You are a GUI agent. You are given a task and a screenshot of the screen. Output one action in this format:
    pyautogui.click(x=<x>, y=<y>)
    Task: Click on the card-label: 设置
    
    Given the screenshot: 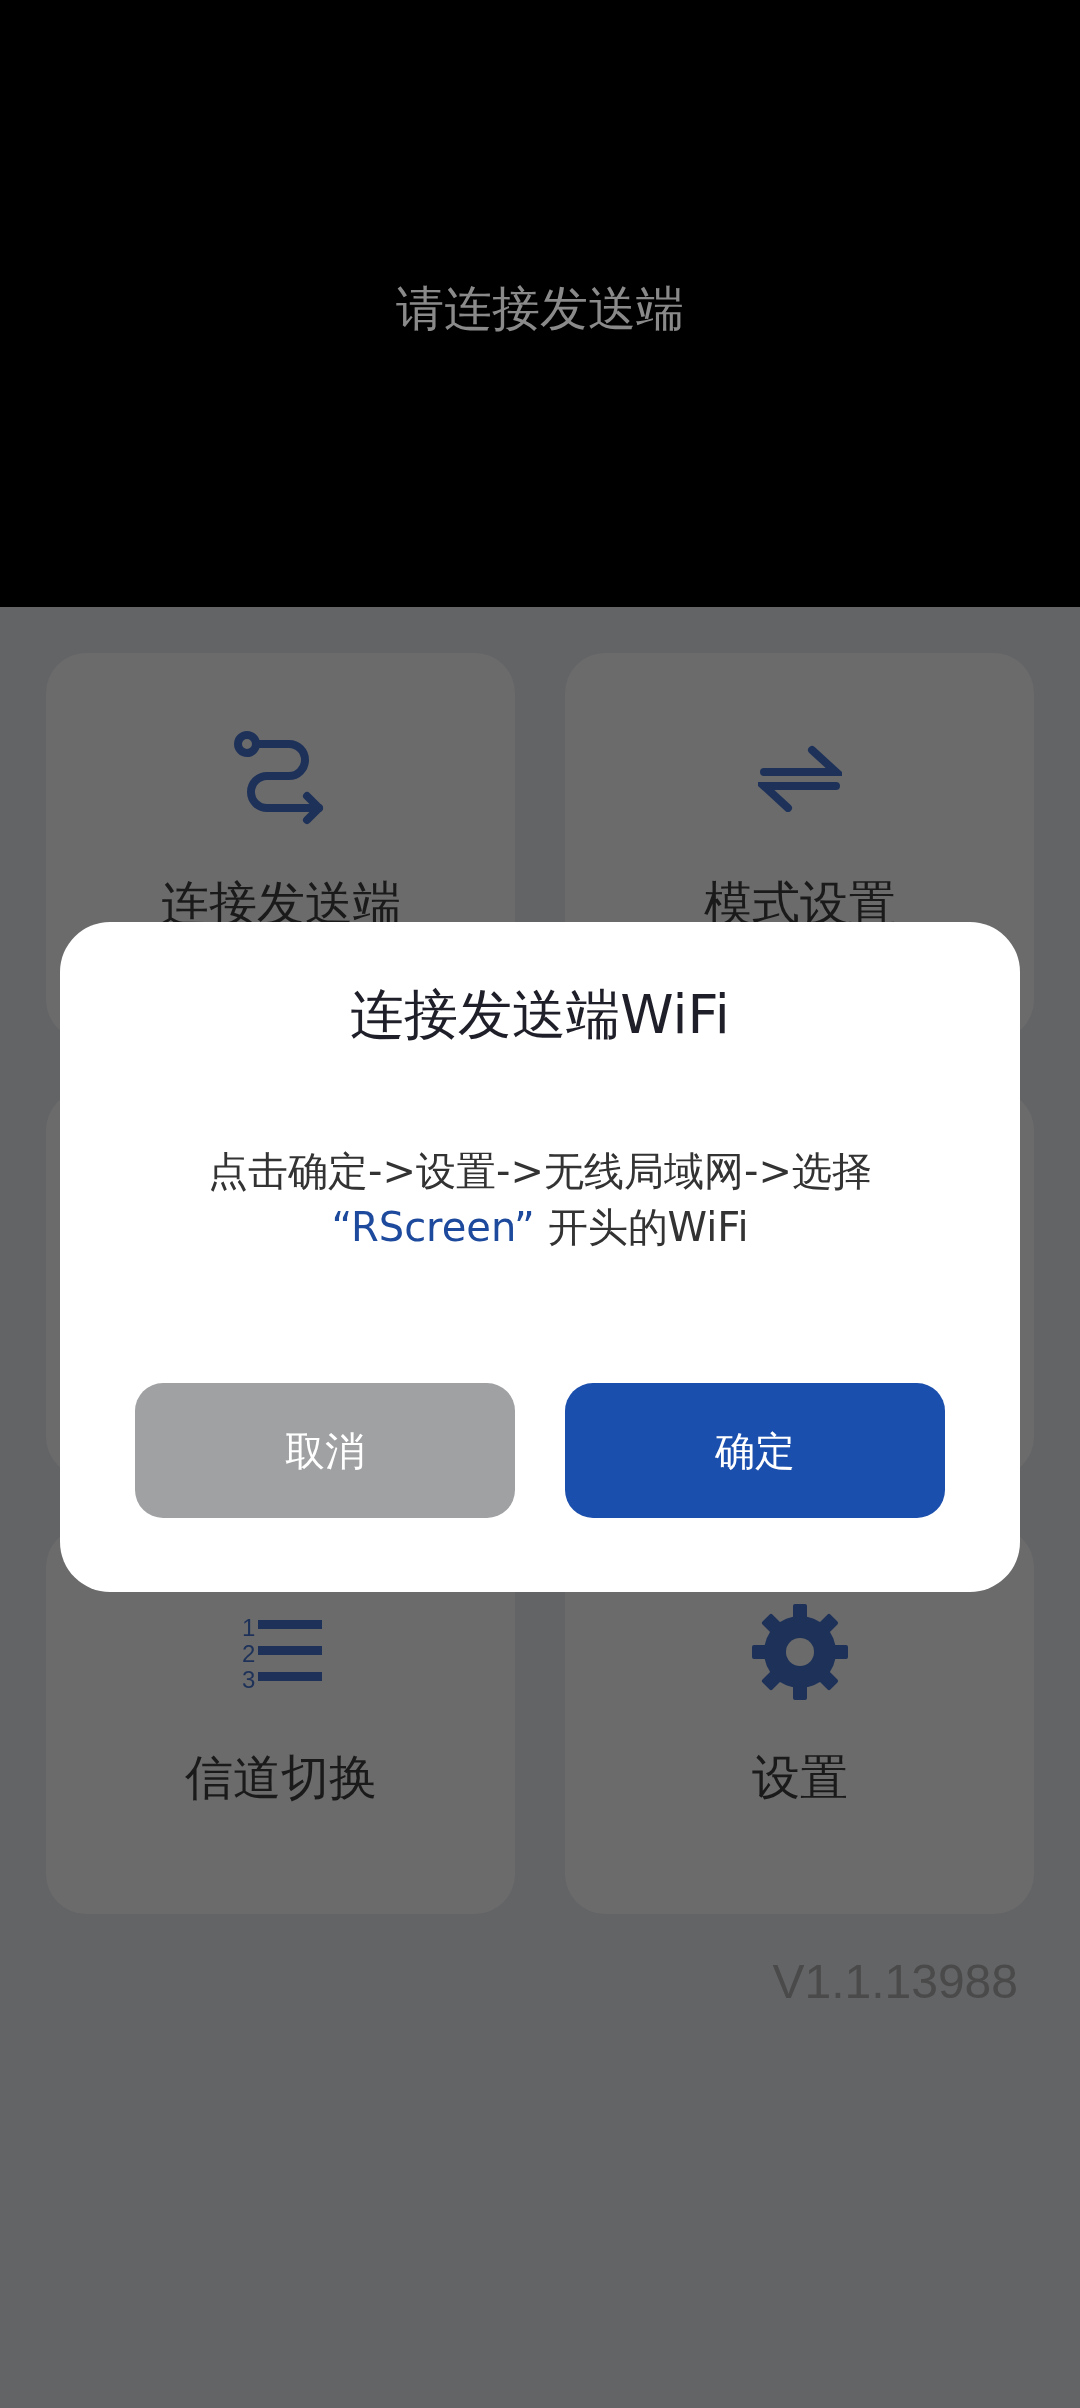 What is the action you would take?
    pyautogui.click(x=799, y=1777)
    